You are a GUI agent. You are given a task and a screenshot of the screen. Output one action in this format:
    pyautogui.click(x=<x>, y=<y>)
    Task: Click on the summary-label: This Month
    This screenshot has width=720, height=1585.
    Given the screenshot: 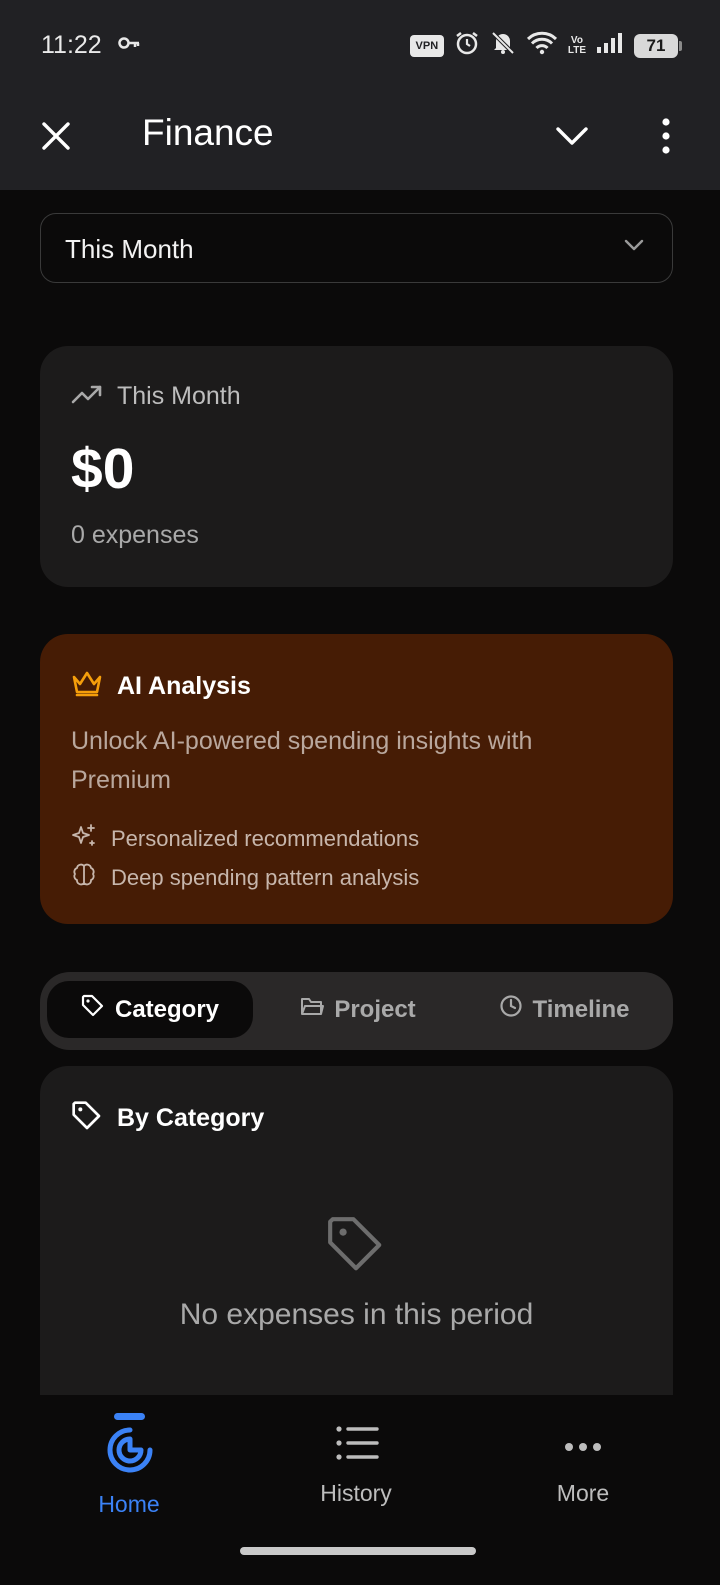 What is the action you would take?
    pyautogui.click(x=179, y=396)
    